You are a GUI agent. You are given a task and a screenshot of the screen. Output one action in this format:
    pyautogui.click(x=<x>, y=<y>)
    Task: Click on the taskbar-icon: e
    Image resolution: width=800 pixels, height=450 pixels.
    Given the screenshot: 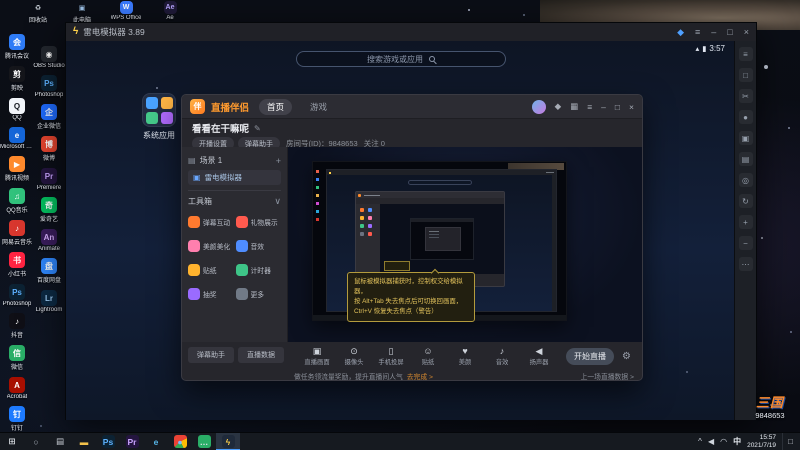 What is the action you would take?
    pyautogui.click(x=156, y=441)
    